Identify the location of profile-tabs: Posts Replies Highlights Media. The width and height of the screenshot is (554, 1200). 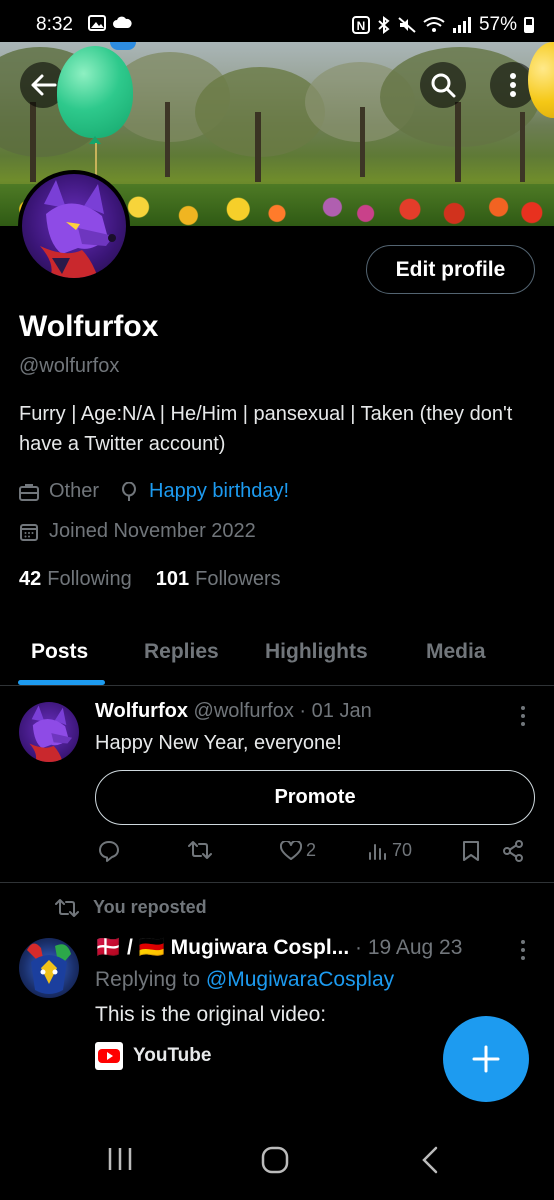
(277, 658).